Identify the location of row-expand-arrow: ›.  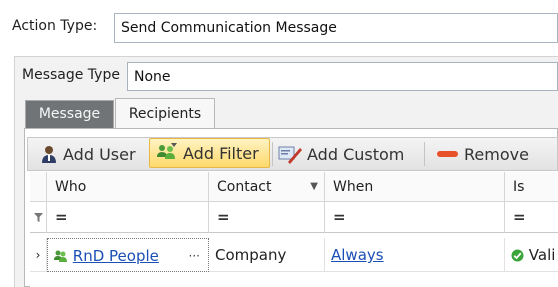
(38, 255).